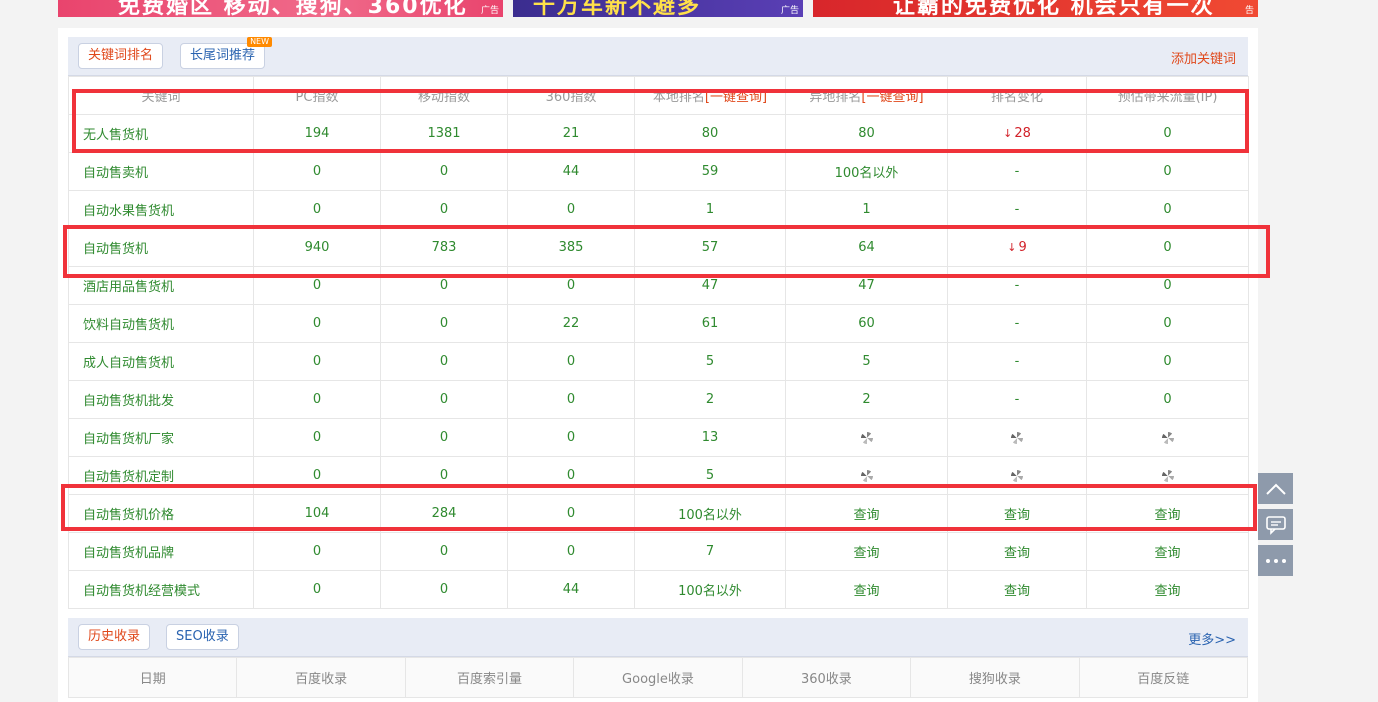 The width and height of the screenshot is (1378, 702). I want to click on arrow-down-icon: ↓, so click(1012, 247).